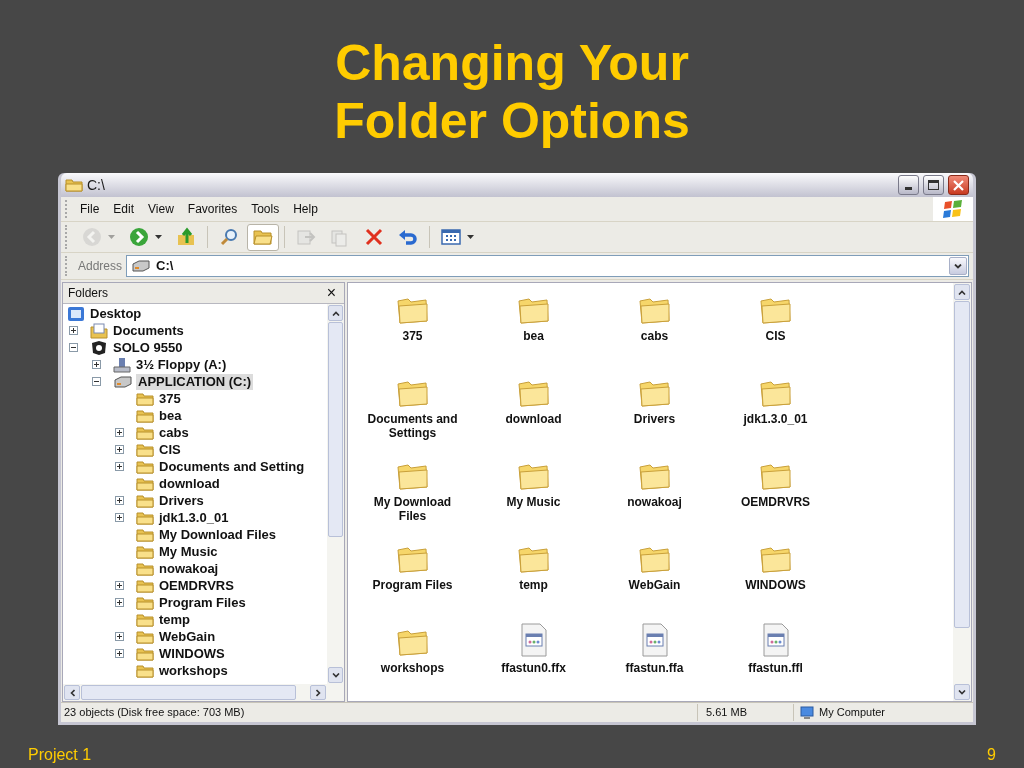  I want to click on folder-item: bea, so click(533, 330).